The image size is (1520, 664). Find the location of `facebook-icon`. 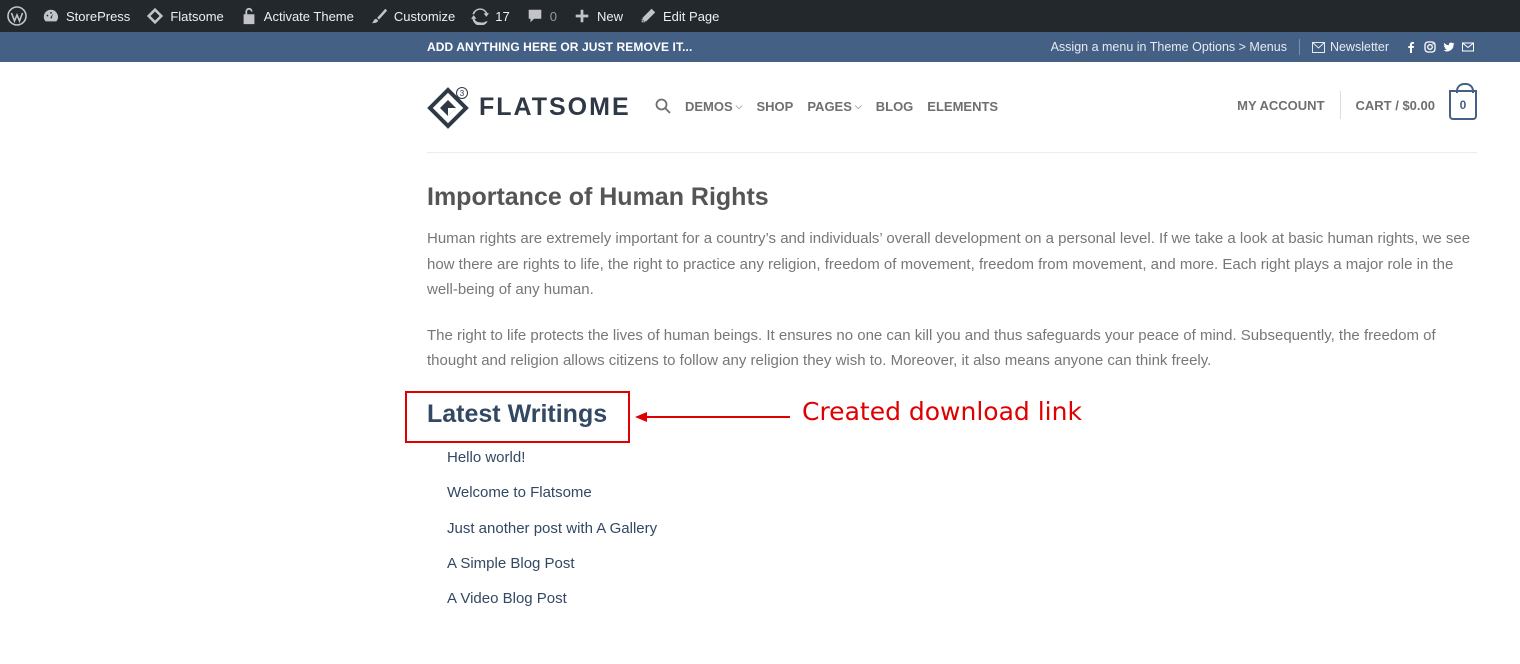

facebook-icon is located at coordinates (1411, 47).